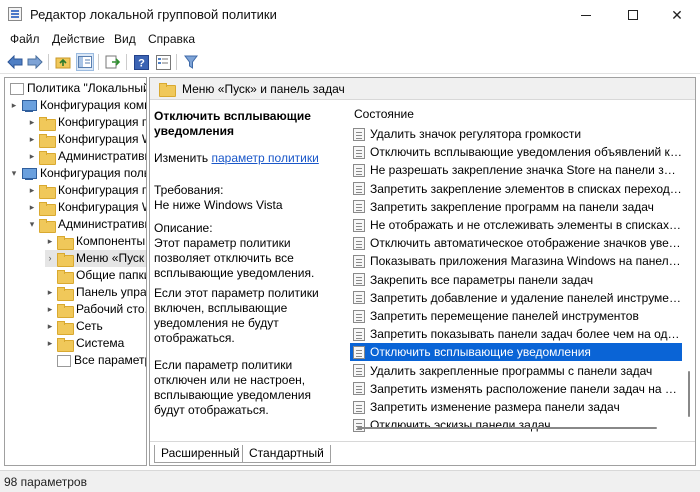 The image size is (700, 492). Describe the element at coordinates (171, 39) in the screenshot. I see `menu-help: Справка` at that location.